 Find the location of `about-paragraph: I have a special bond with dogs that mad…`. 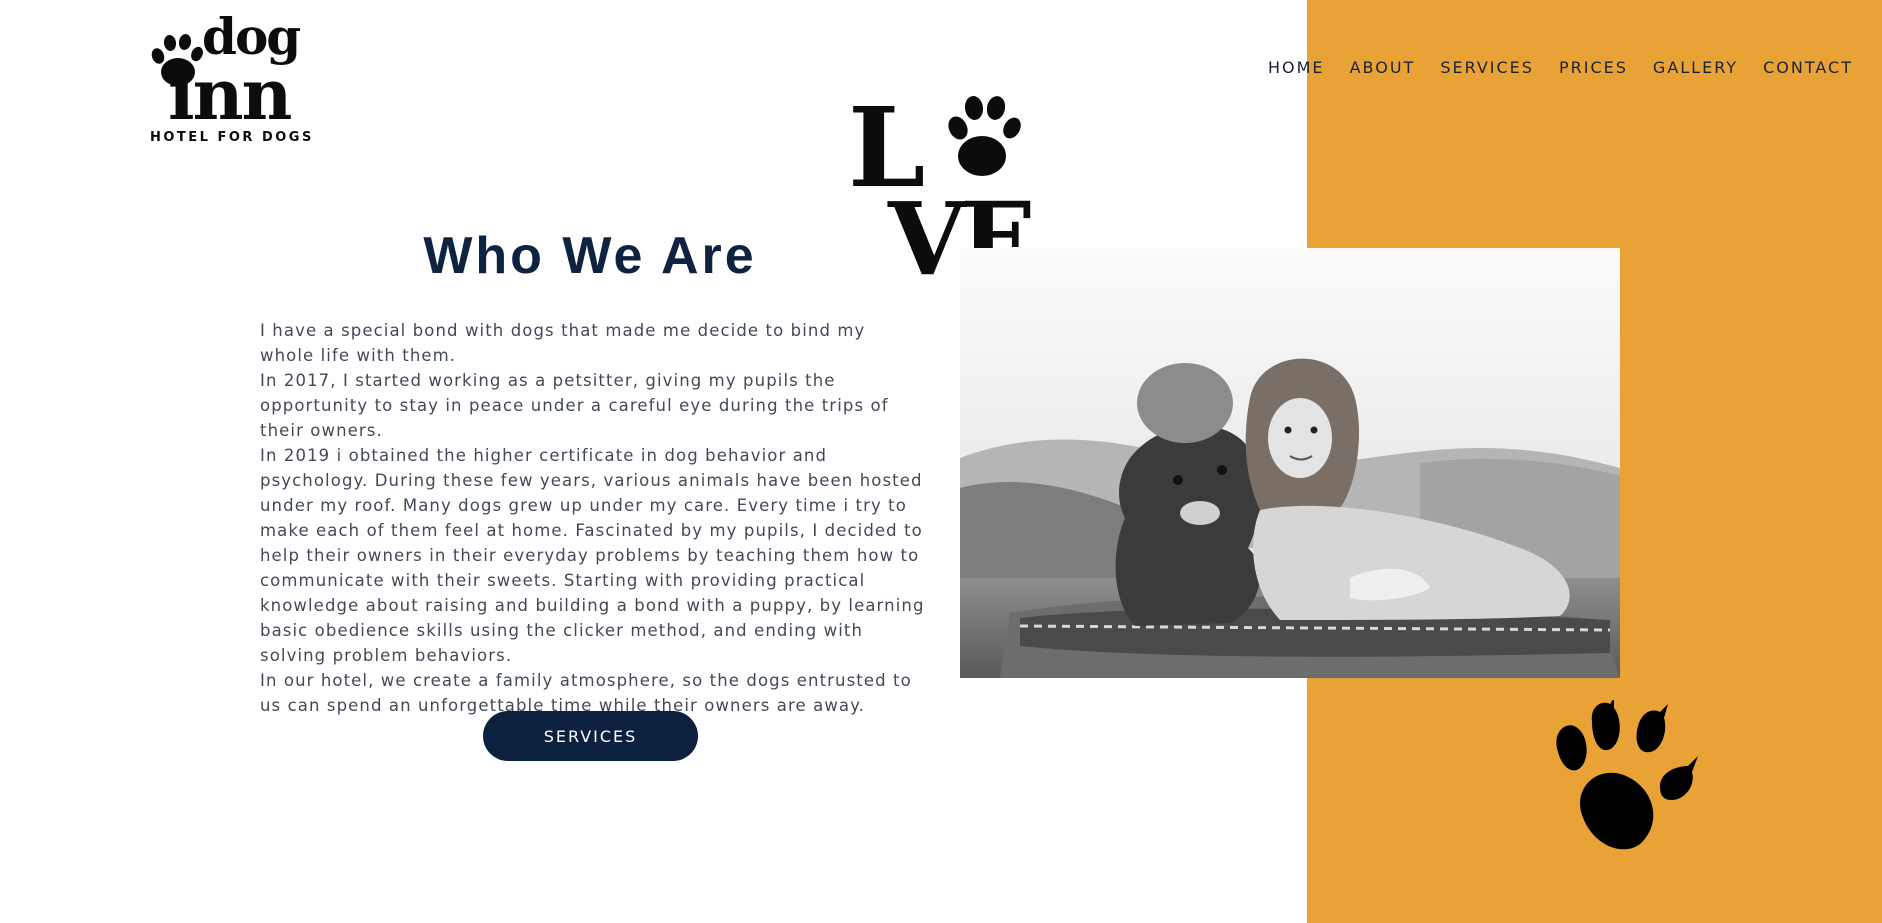

about-paragraph: I have a special bond with dogs that mad… is located at coordinates (563, 343).